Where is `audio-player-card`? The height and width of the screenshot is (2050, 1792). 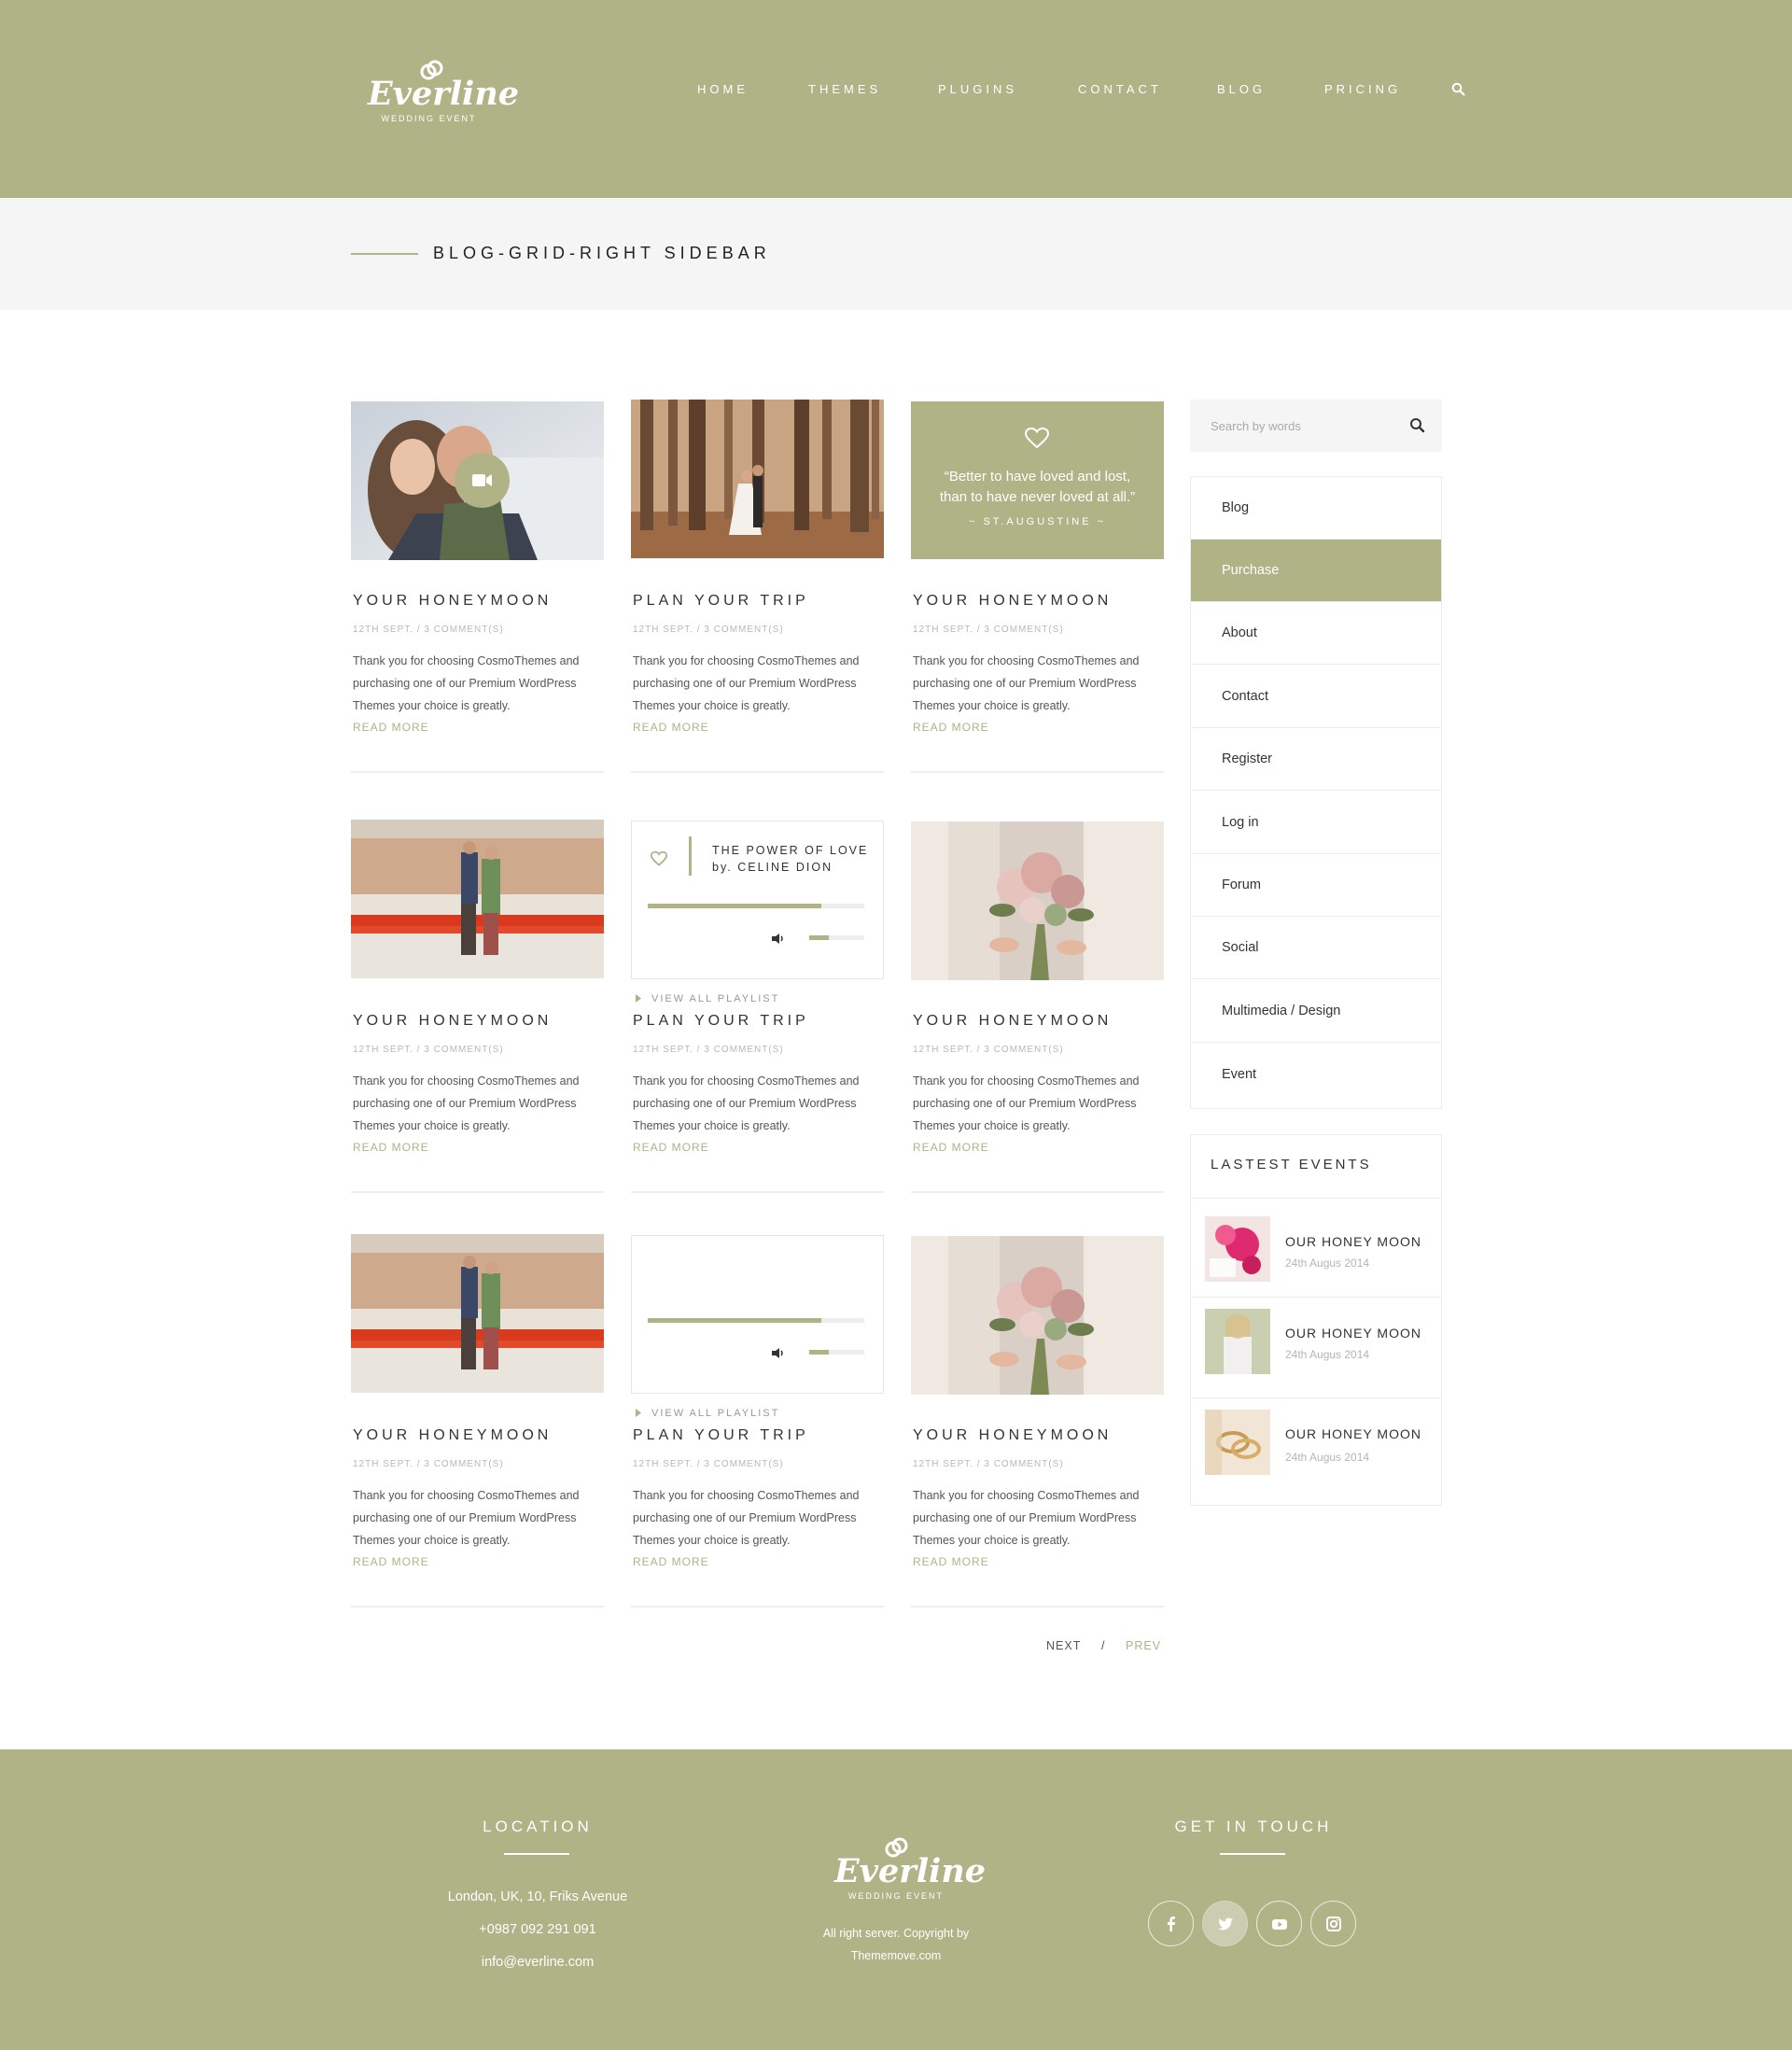 audio-player-card is located at coordinates (757, 1314).